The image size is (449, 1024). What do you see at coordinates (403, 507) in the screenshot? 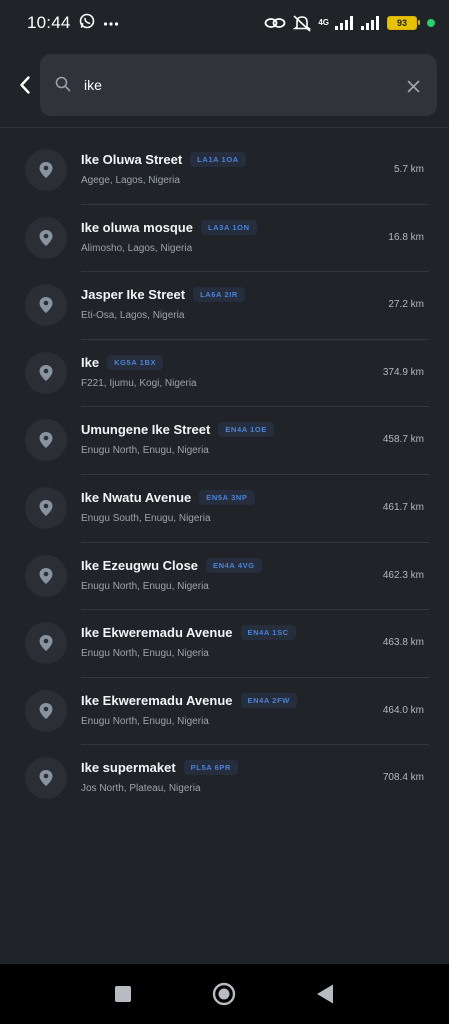
I see `result-distance: 461.7 km` at bounding box center [403, 507].